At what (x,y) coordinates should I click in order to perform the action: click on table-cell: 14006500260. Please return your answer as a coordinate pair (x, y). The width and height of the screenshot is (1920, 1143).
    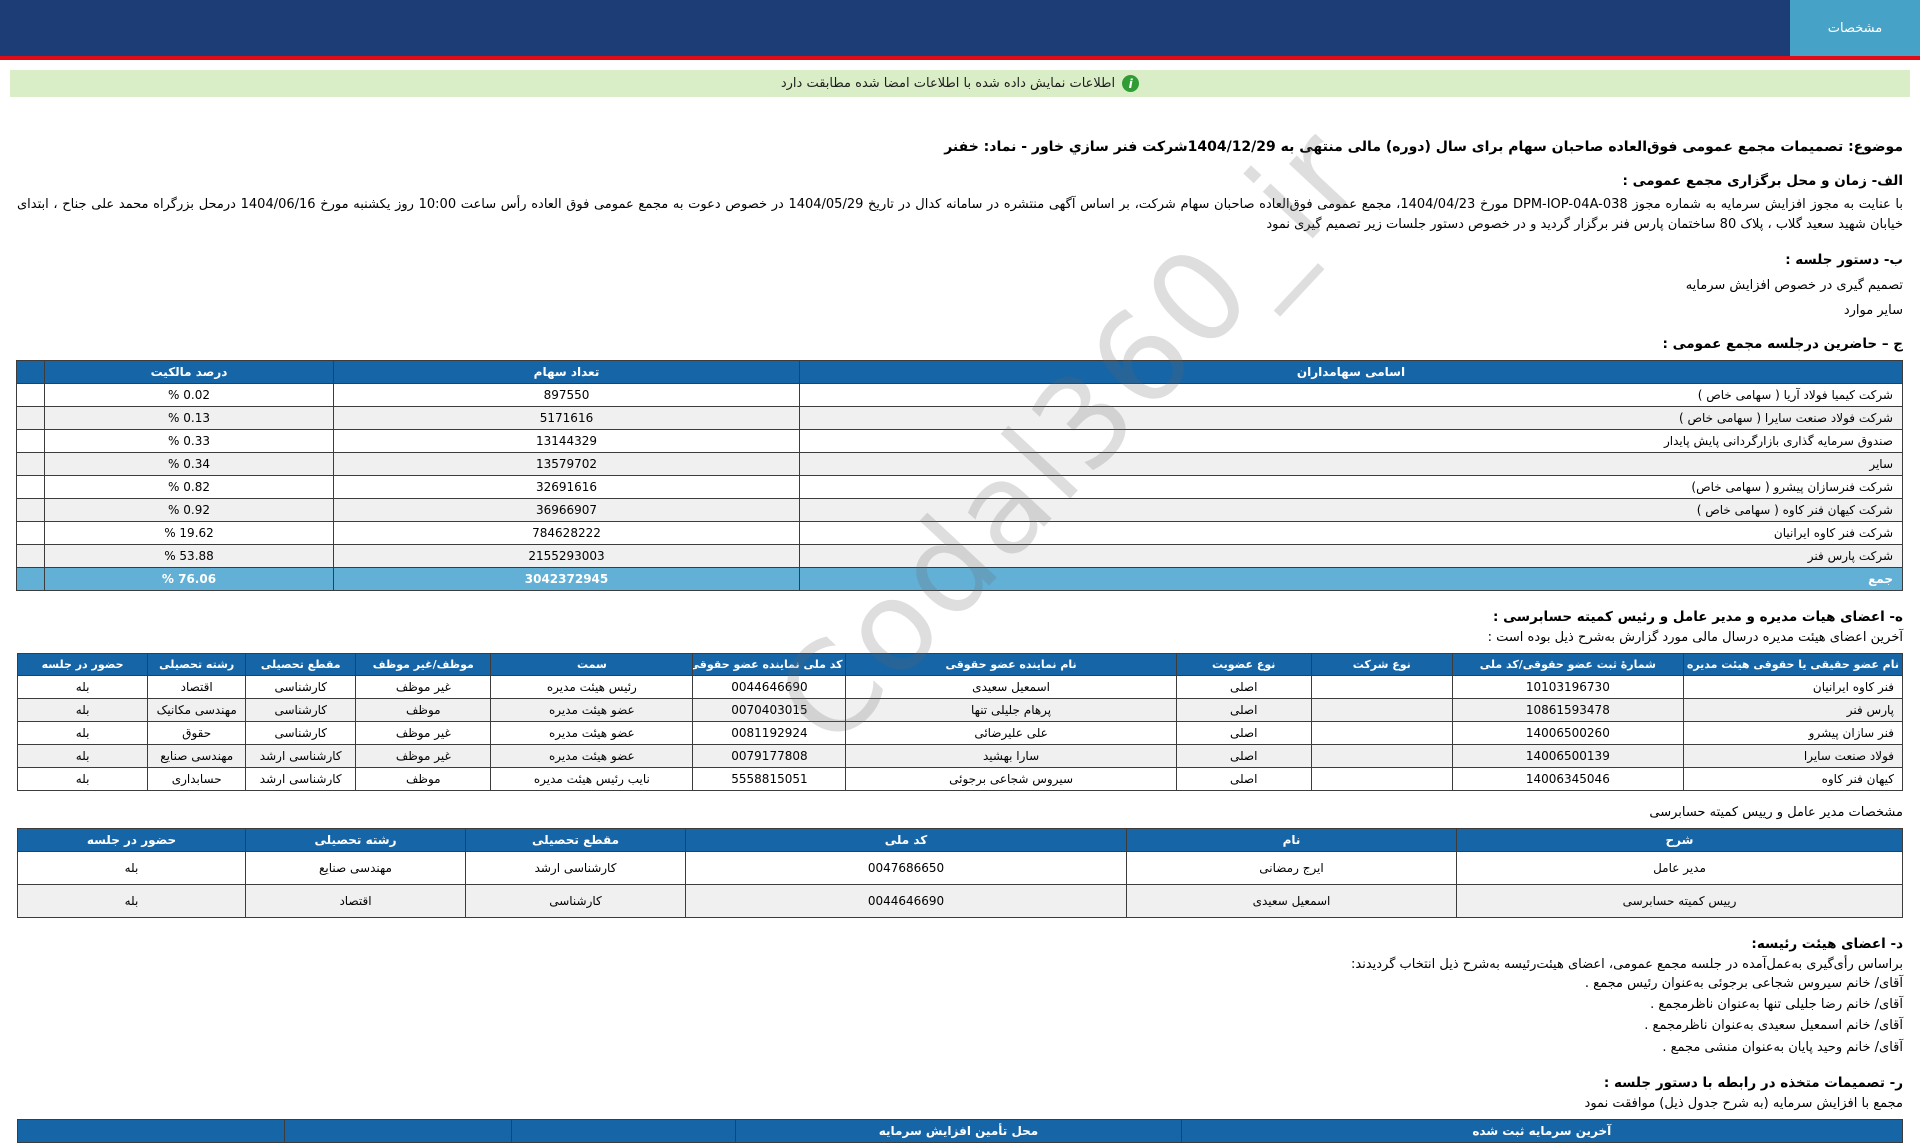
    Looking at the image, I should click on (1567, 733).